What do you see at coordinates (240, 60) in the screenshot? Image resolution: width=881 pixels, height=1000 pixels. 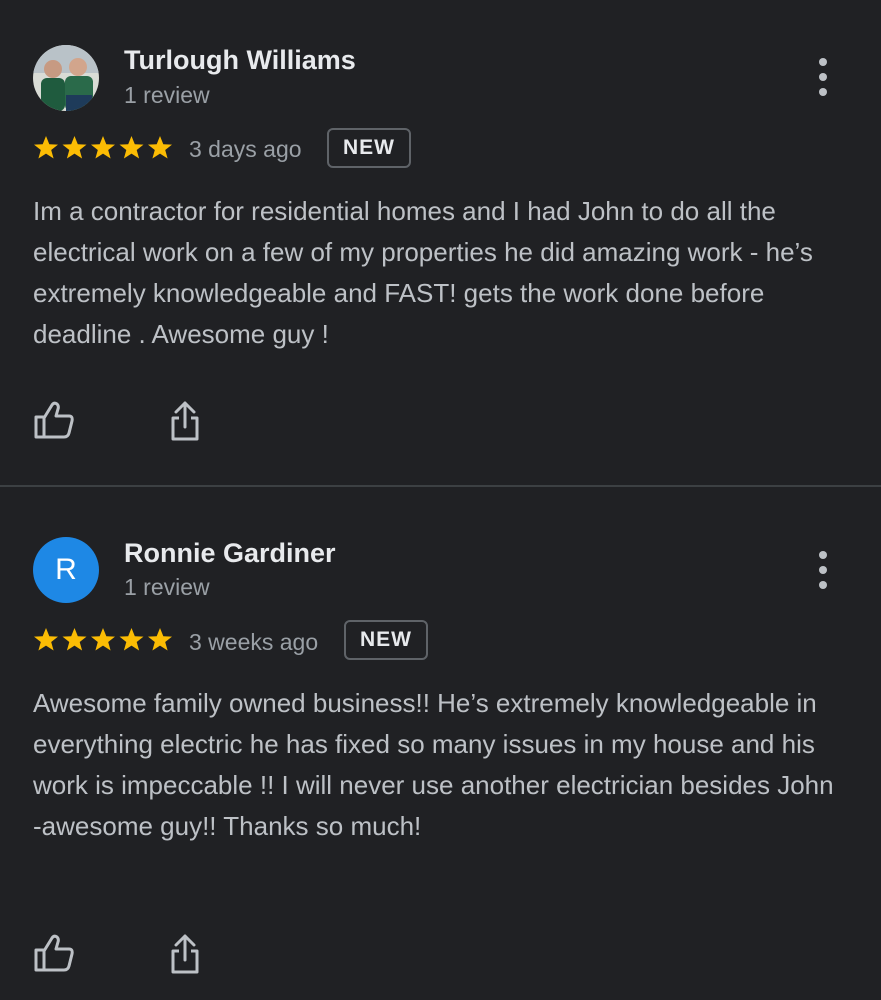 I see `author-name: Turlough Williams` at bounding box center [240, 60].